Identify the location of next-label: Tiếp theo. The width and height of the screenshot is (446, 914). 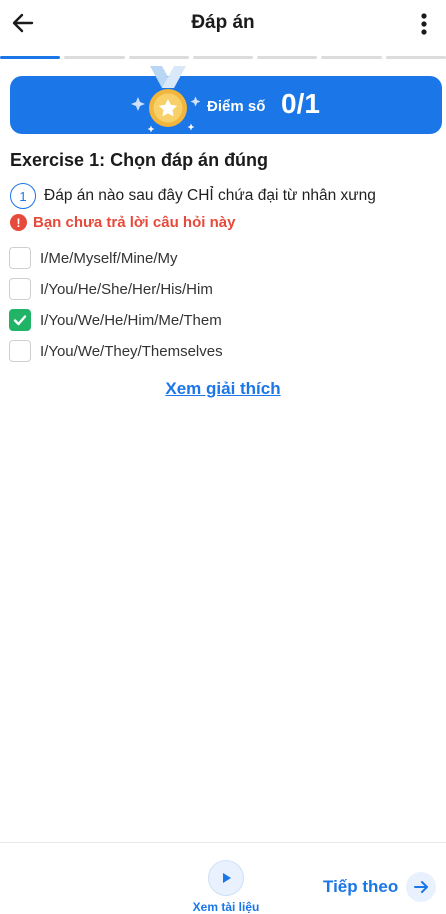
(361, 886).